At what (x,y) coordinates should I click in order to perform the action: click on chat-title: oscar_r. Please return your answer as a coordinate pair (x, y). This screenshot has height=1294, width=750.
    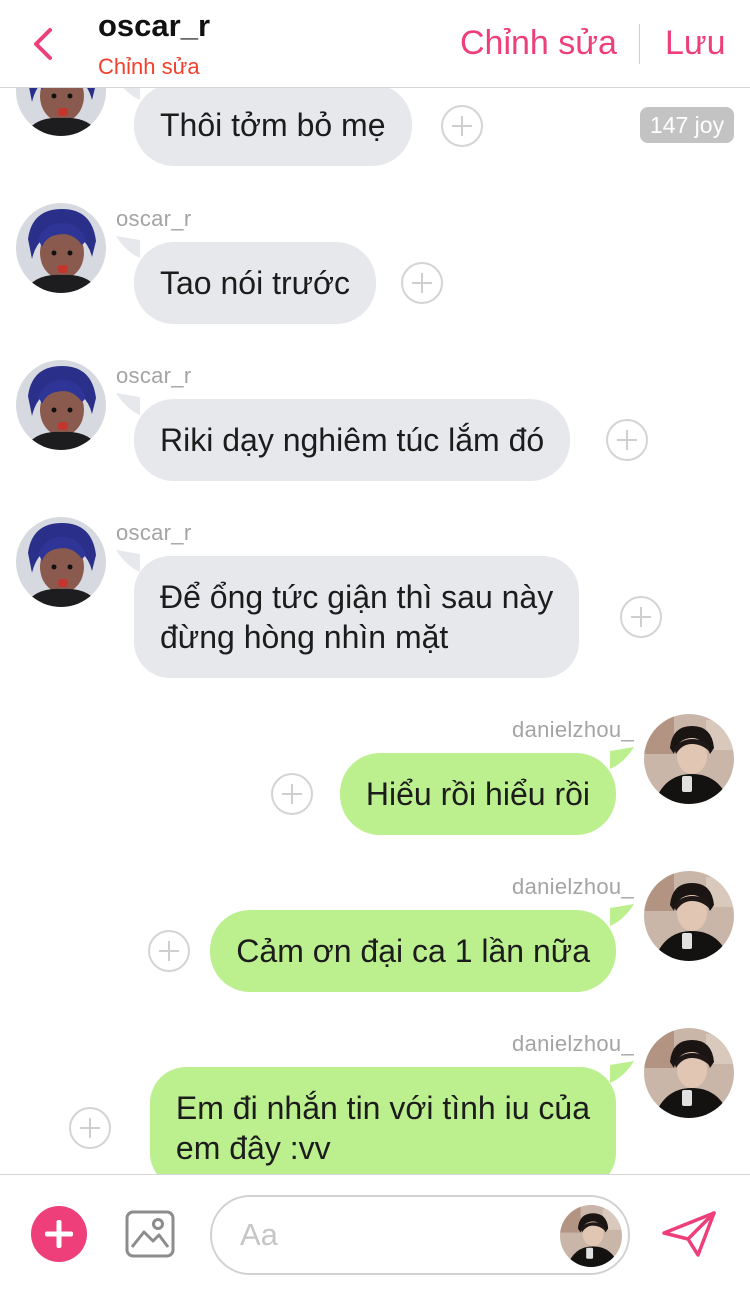
    Looking at the image, I should click on (154, 25).